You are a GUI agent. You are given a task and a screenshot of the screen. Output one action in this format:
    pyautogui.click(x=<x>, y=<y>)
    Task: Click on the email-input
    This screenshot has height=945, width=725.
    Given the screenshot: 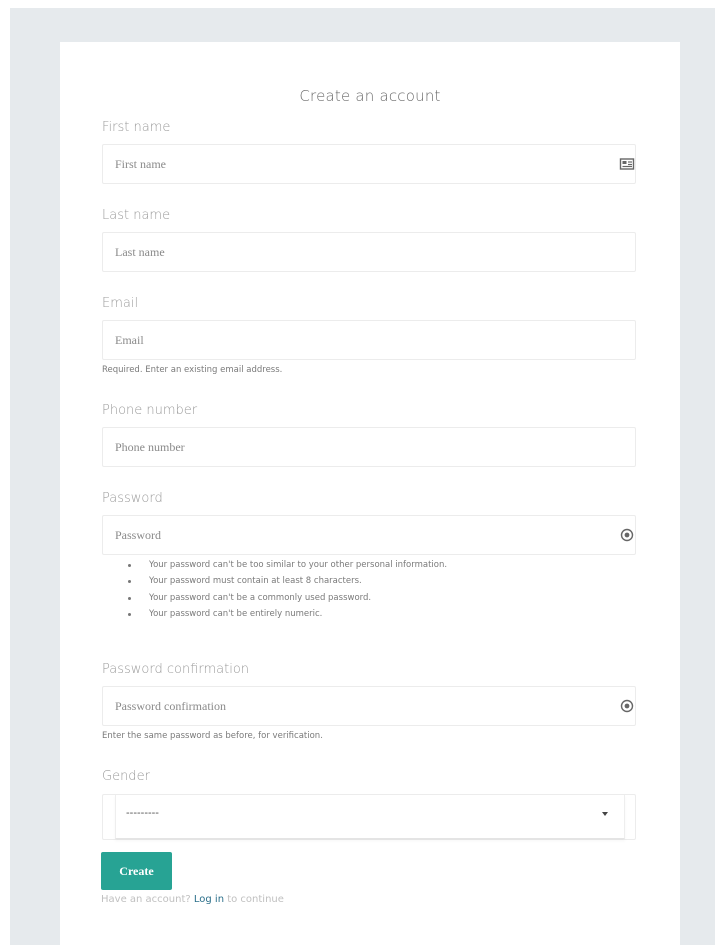 What is the action you would take?
    pyautogui.click(x=369, y=340)
    